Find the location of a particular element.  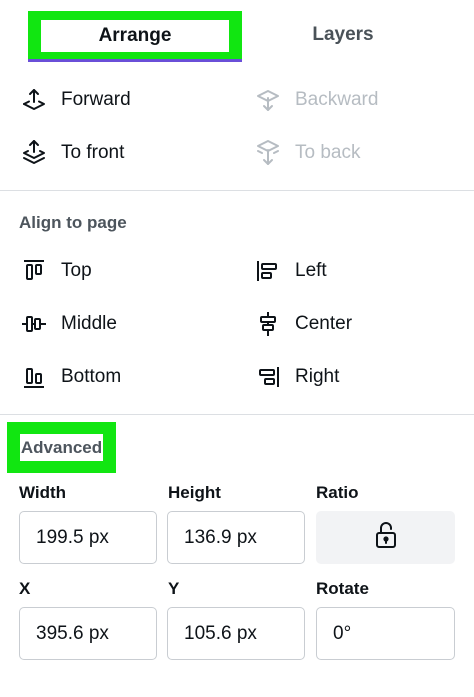

tab-arrange-label: Arrange is located at coordinates (135, 36).